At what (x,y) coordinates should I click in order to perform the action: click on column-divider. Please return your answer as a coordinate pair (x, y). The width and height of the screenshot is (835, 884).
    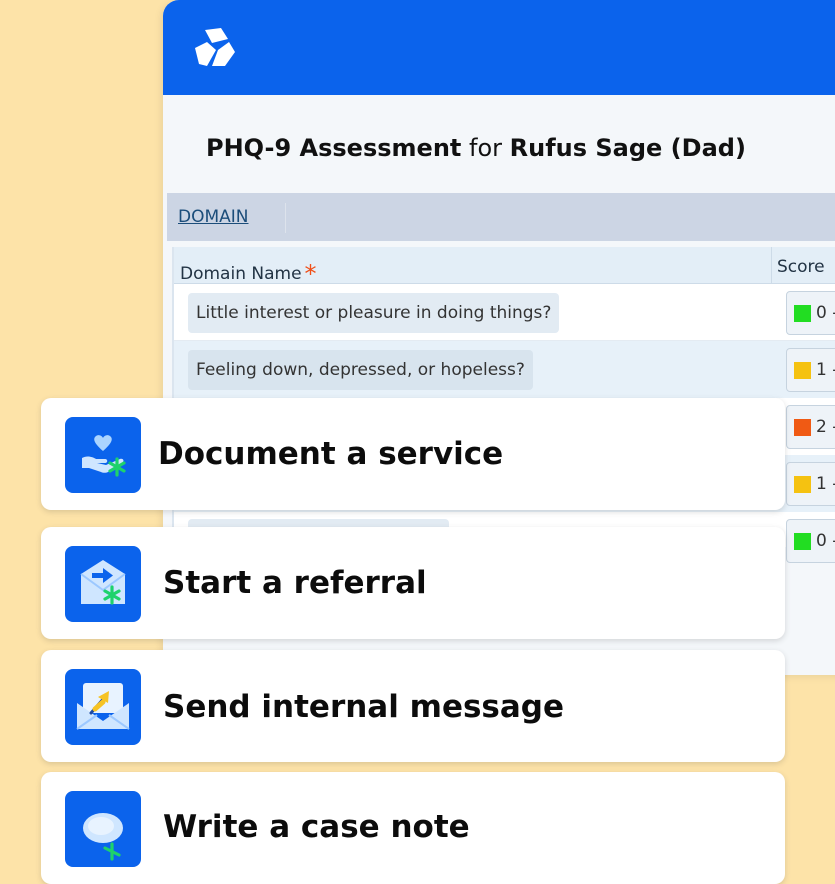
    Looking at the image, I should click on (771, 265).